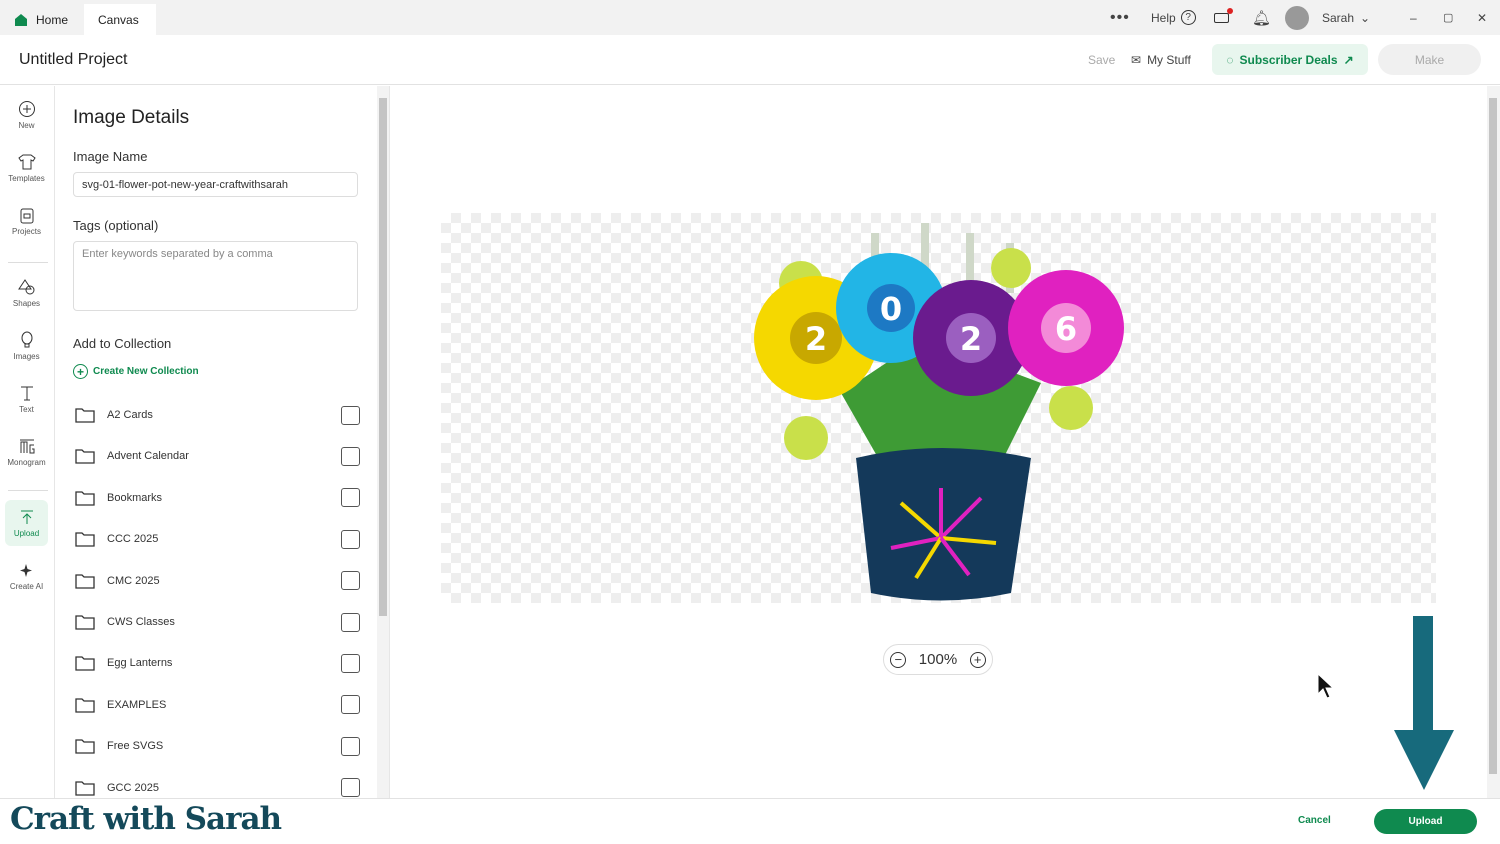 The image size is (1500, 844). Describe the element at coordinates (1173, 17) in the screenshot. I see `help-button: Help?` at that location.